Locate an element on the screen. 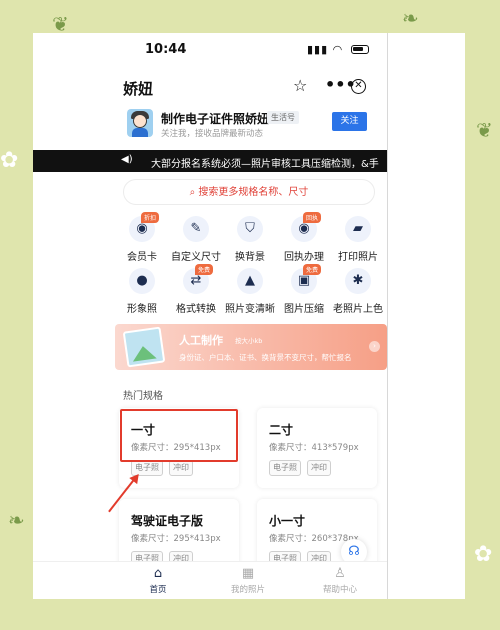 The width and height of the screenshot is (500, 630). star-icon: ☆ is located at coordinates (300, 85).